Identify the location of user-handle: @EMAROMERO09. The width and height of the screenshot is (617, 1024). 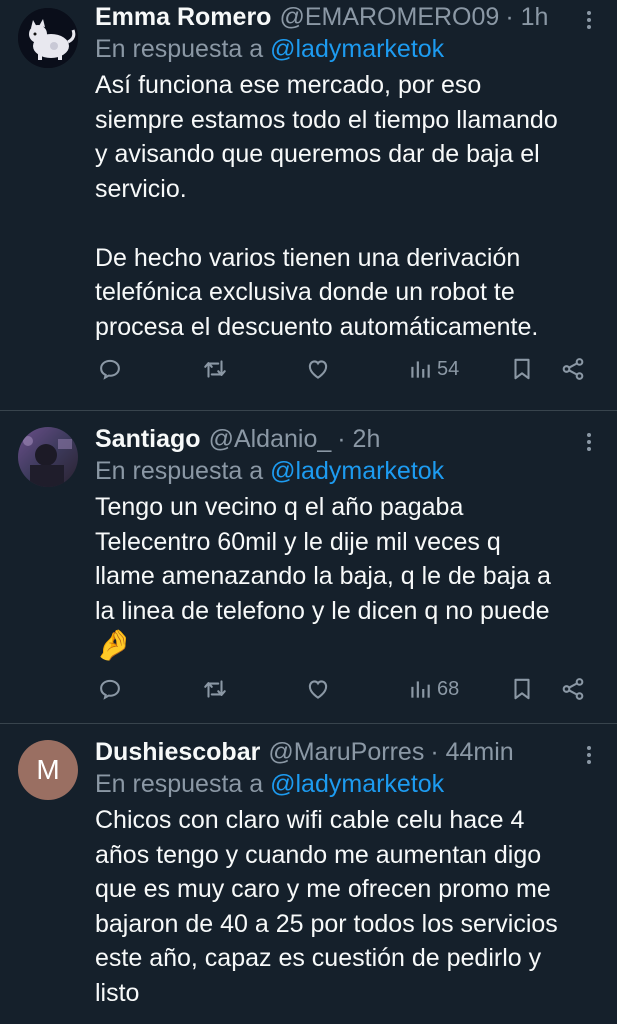
(389, 17).